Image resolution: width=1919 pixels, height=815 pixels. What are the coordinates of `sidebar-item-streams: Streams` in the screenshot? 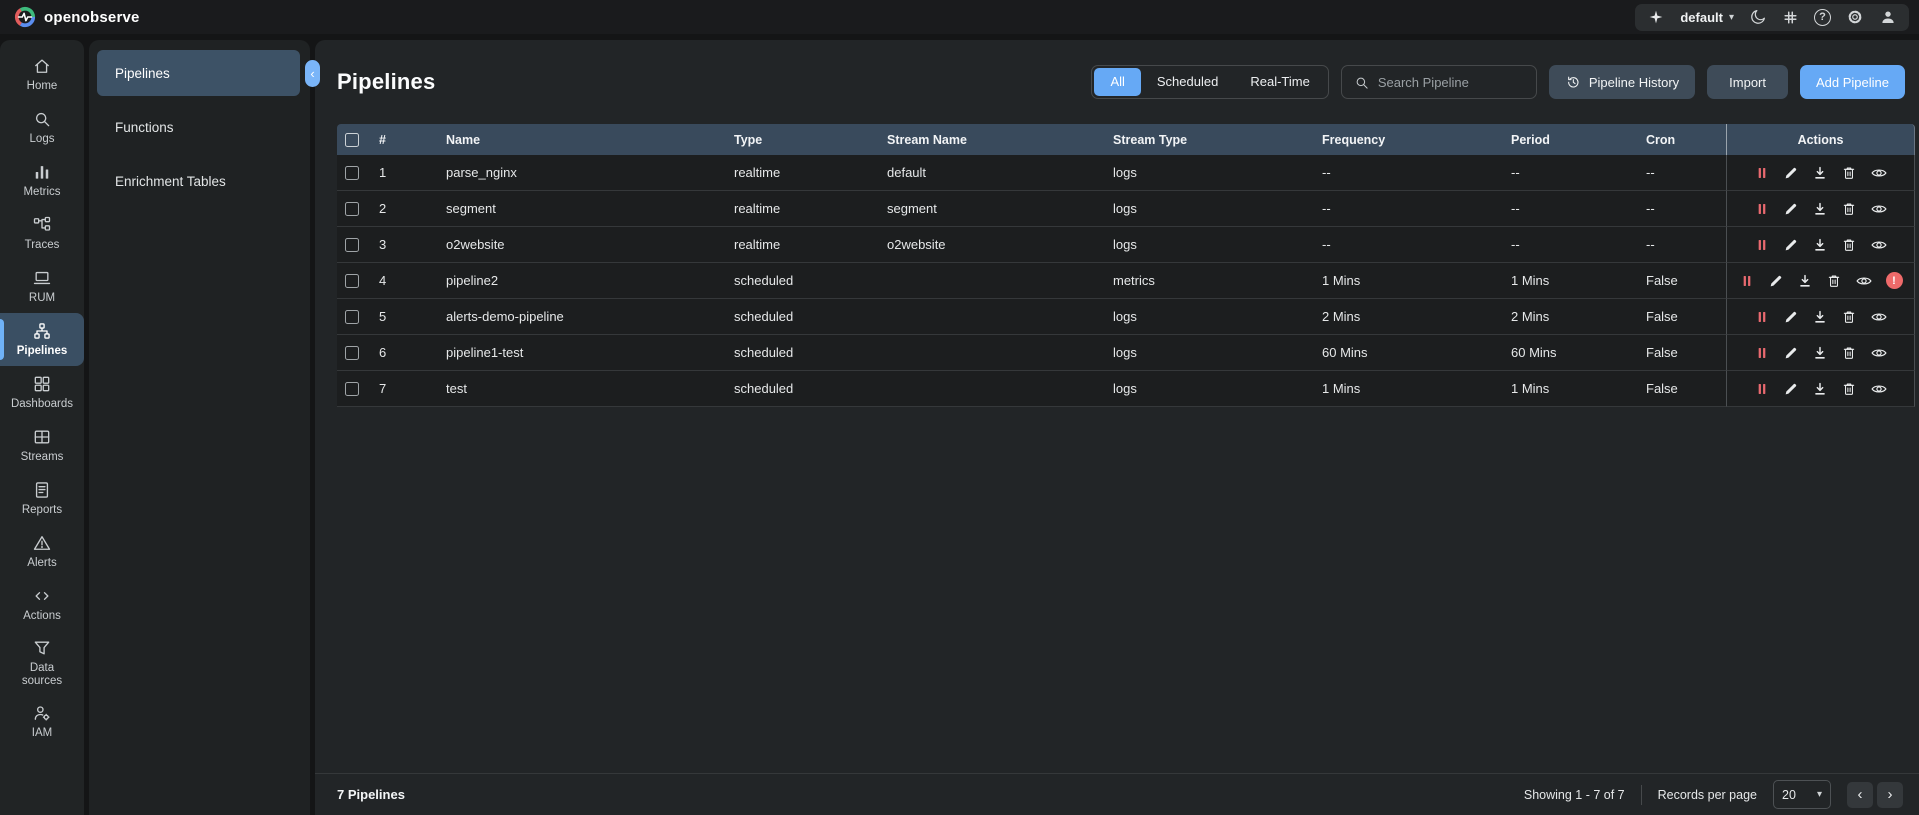 It's located at (42, 445).